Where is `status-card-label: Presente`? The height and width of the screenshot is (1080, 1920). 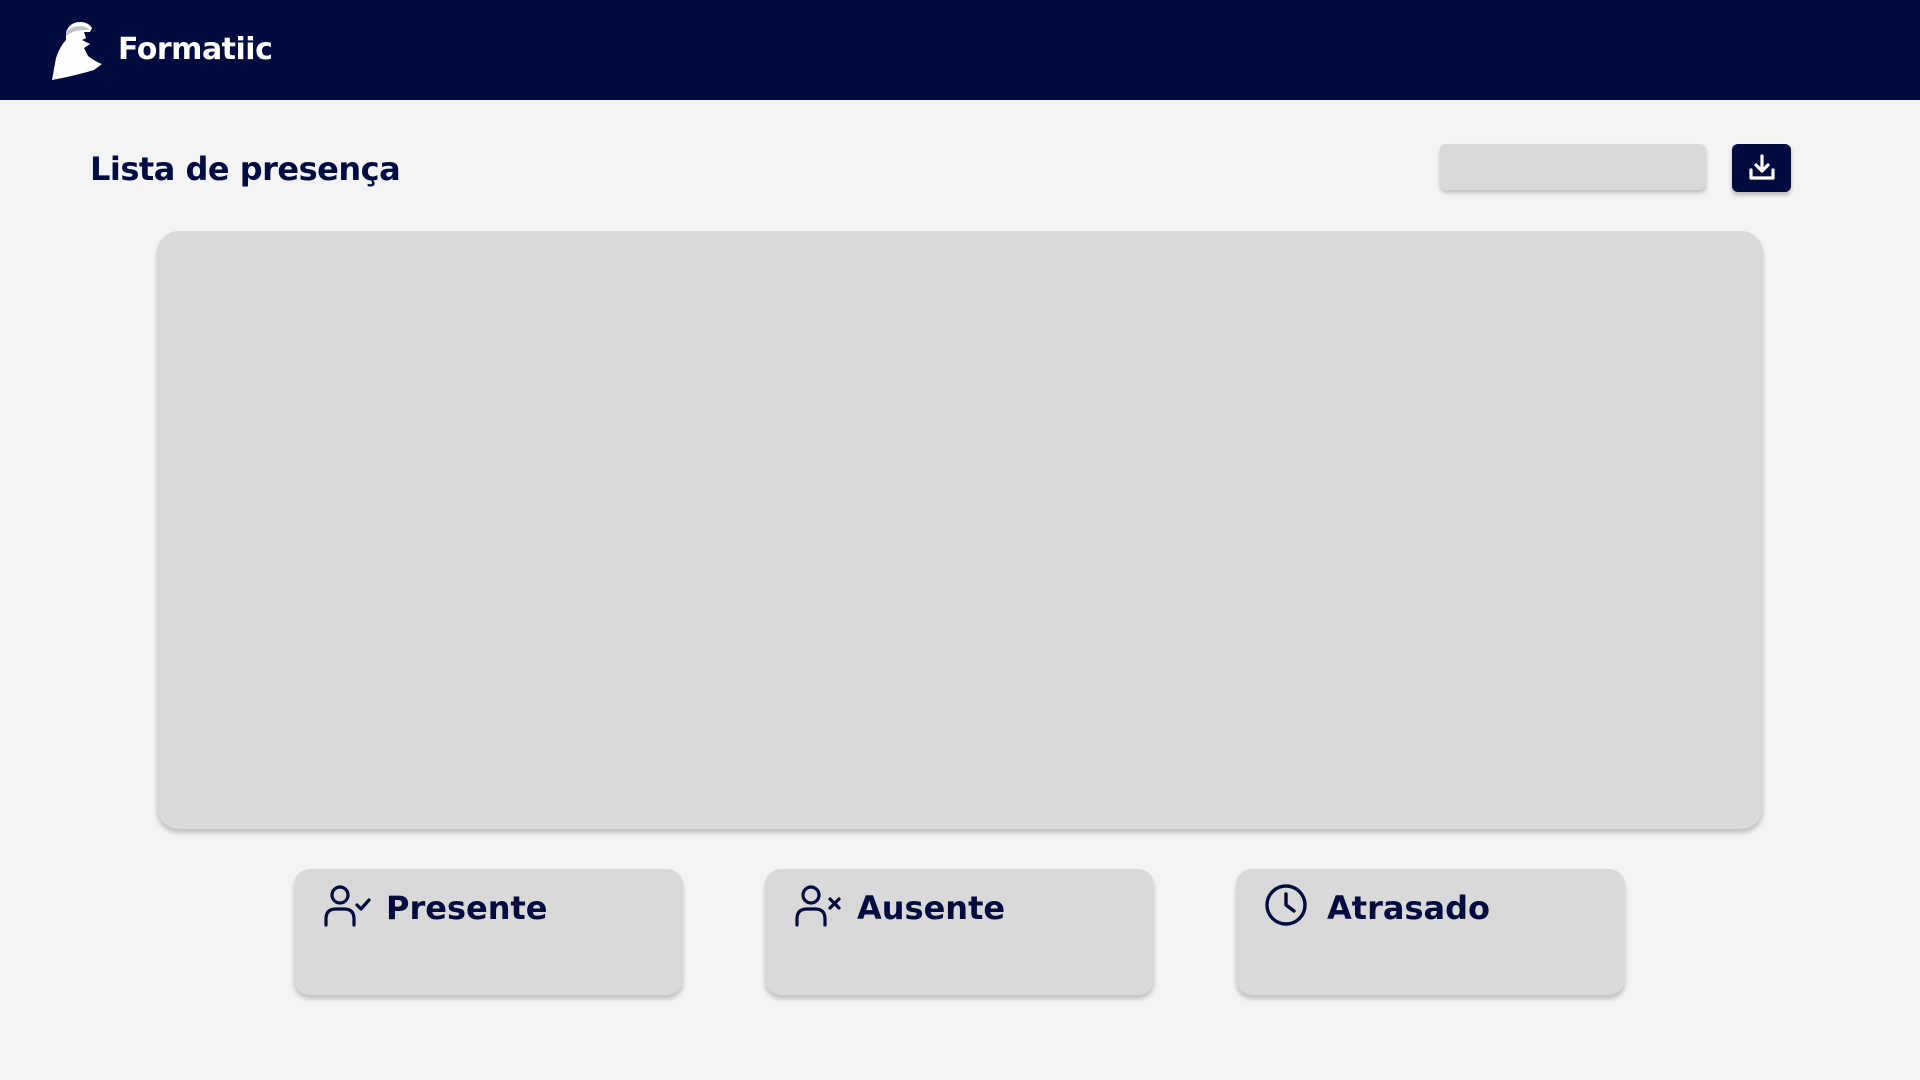 status-card-label: Presente is located at coordinates (467, 908).